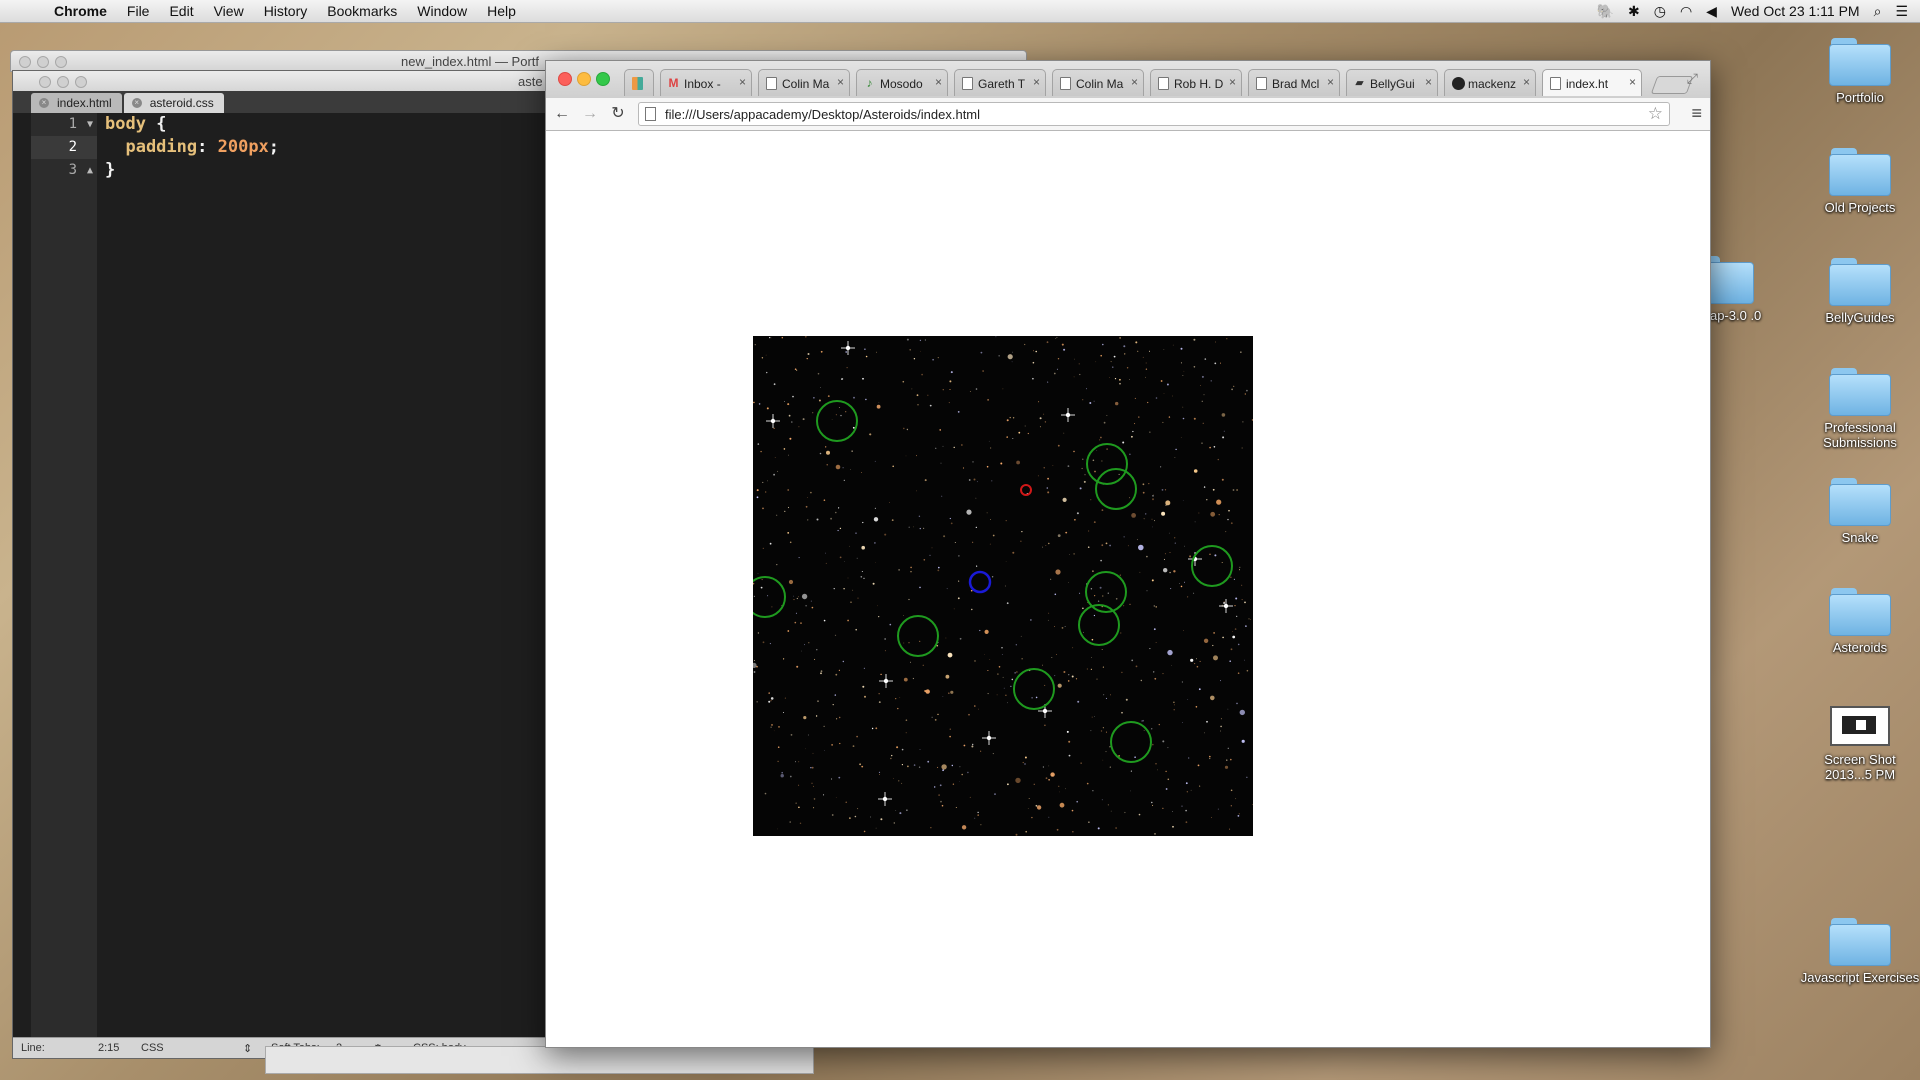 The image size is (1920, 1080). What do you see at coordinates (1860, 726) in the screenshot?
I see `screenshot-thumbnail-icon` at bounding box center [1860, 726].